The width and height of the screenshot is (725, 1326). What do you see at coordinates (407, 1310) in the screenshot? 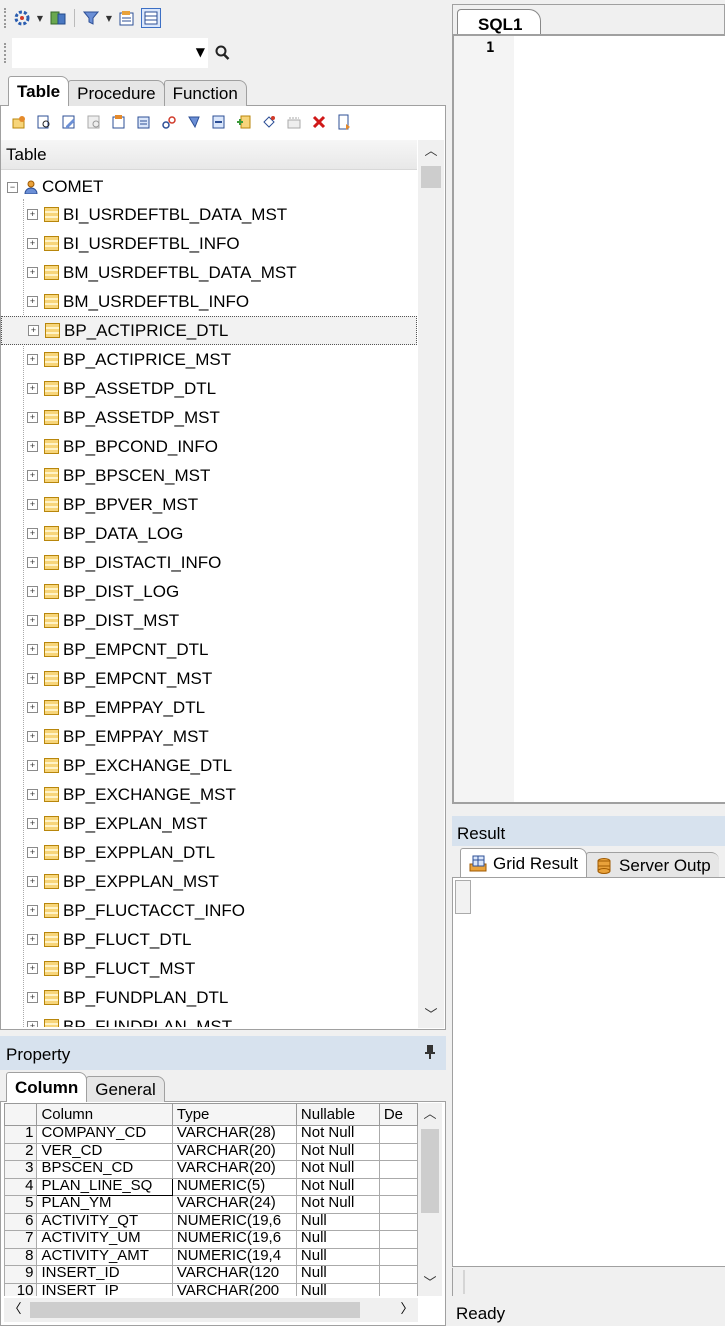
I see `scroll-right-icon: 〉` at bounding box center [407, 1310].